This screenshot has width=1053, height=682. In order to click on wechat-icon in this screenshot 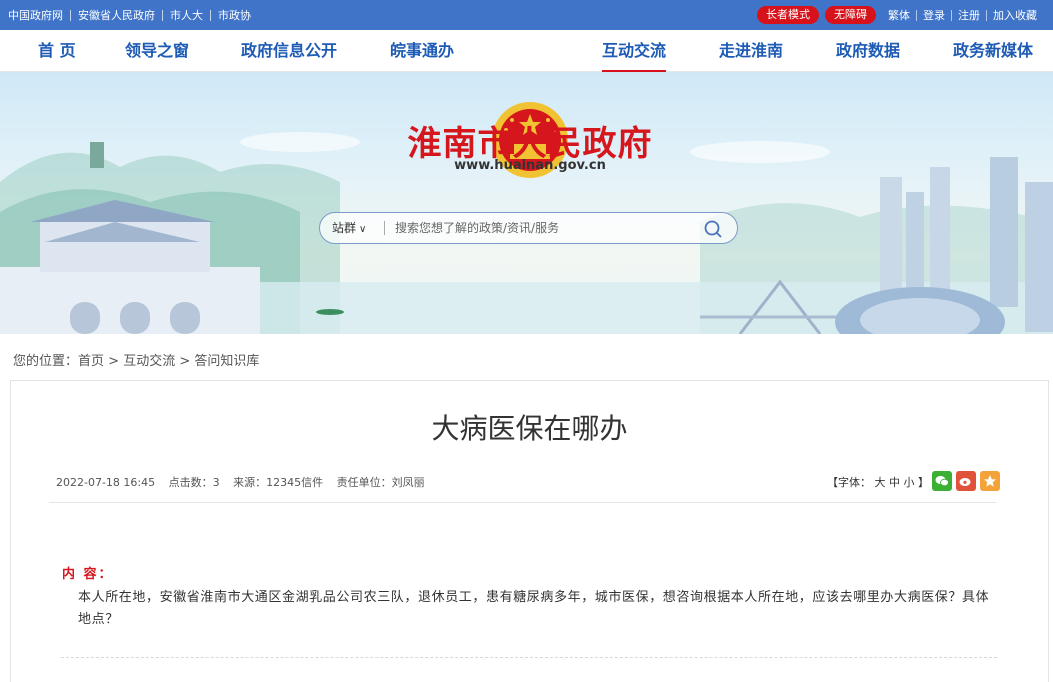, I will do `click(942, 481)`.